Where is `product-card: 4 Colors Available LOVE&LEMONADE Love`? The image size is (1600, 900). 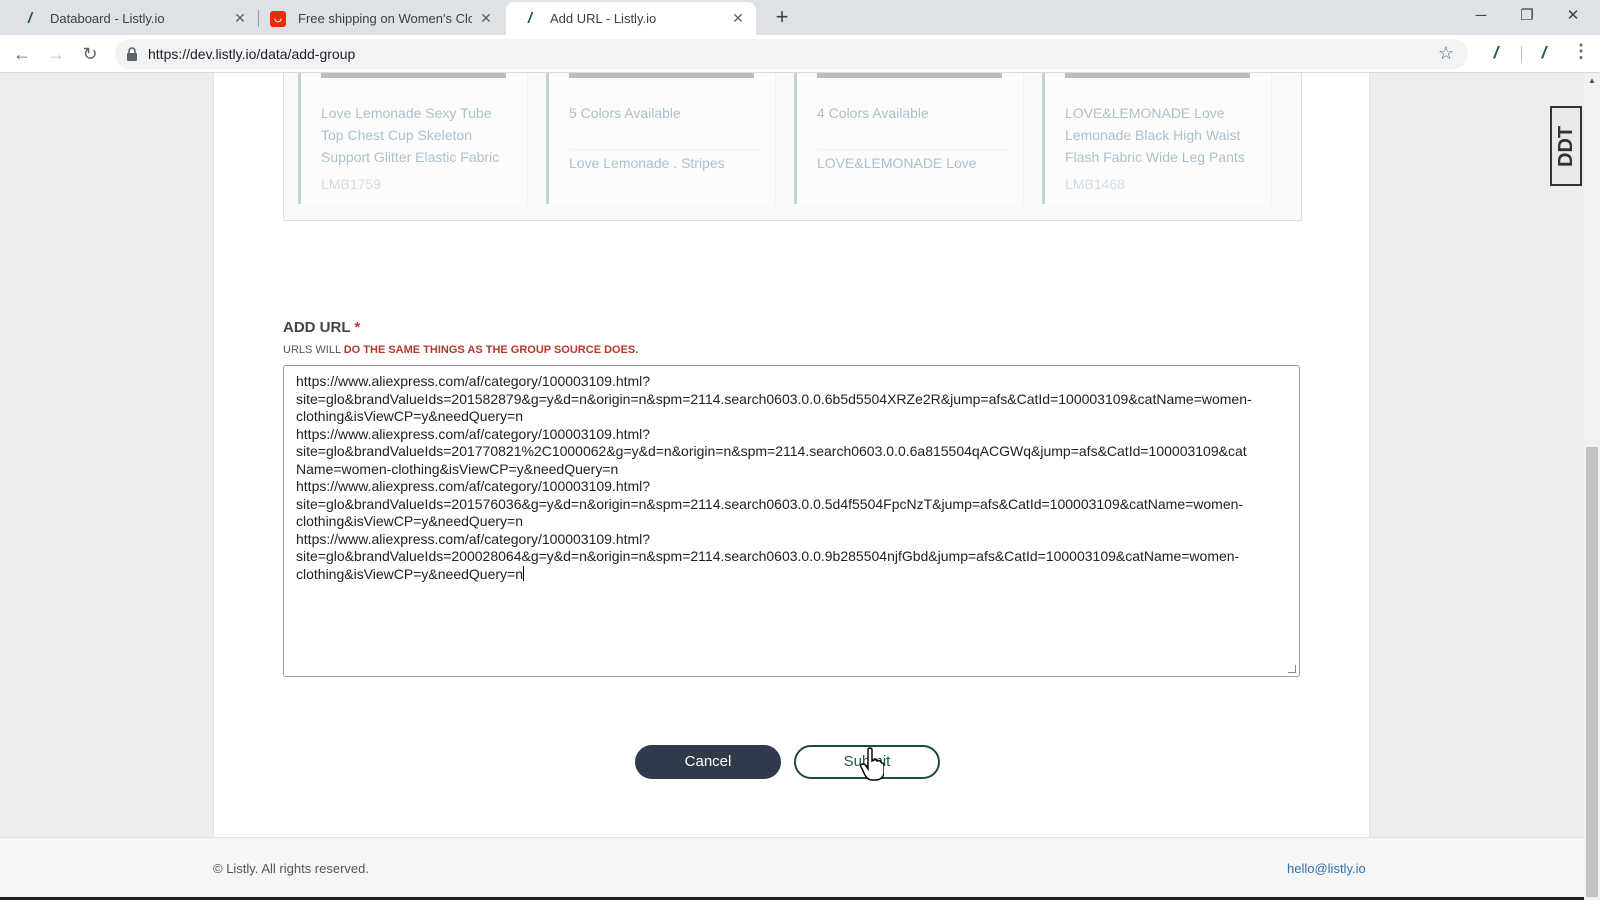 product-card: 4 Colors Available LOVE&LEMONADE Love is located at coordinates (909, 138).